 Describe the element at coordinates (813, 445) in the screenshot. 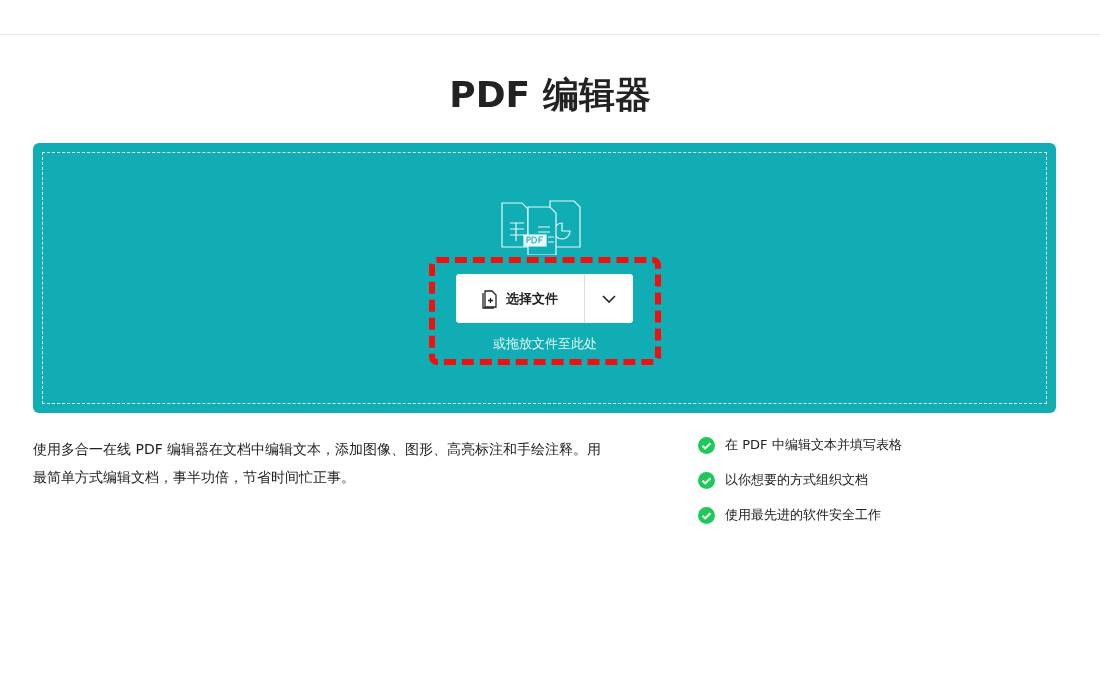

I see `feature-text: 在 PDF 中编辑文本并填写表格` at that location.